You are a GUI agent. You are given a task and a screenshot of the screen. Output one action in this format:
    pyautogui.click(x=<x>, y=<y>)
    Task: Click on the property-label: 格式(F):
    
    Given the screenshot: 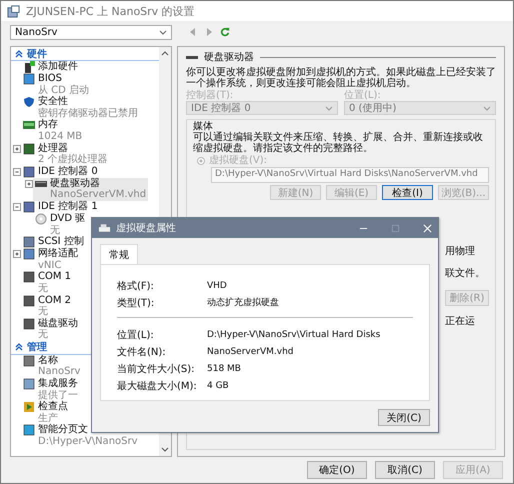 What is the action you would take?
    pyautogui.click(x=136, y=286)
    